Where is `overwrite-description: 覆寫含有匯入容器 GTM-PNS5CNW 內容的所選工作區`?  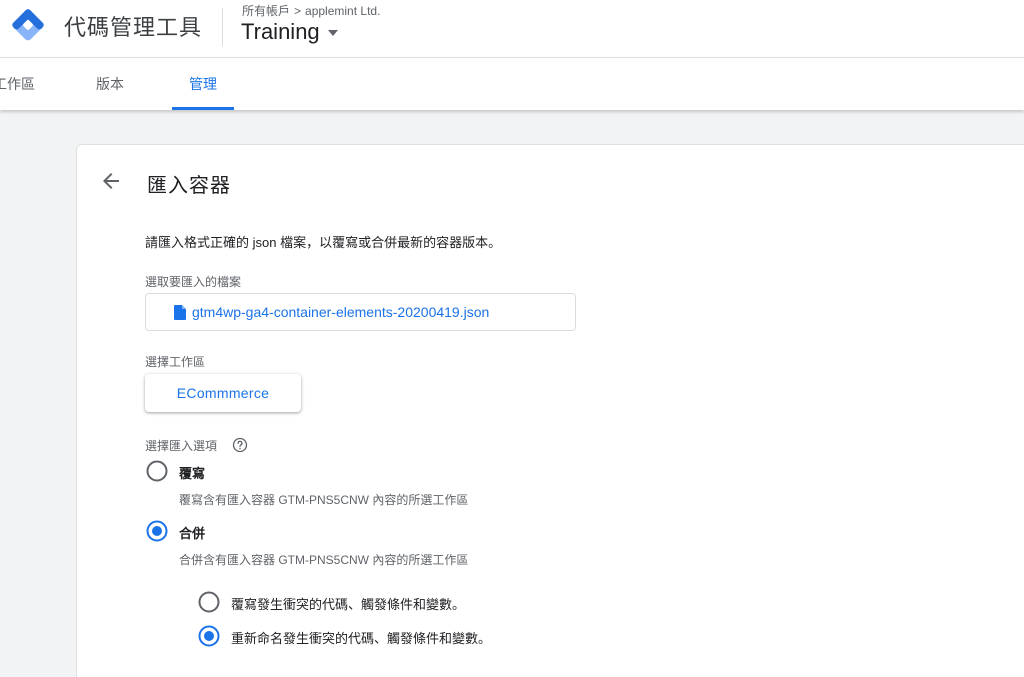 overwrite-description: 覆寫含有匯入容器 GTM-PNS5CNW 內容的所選工作區 is located at coordinates (324, 500).